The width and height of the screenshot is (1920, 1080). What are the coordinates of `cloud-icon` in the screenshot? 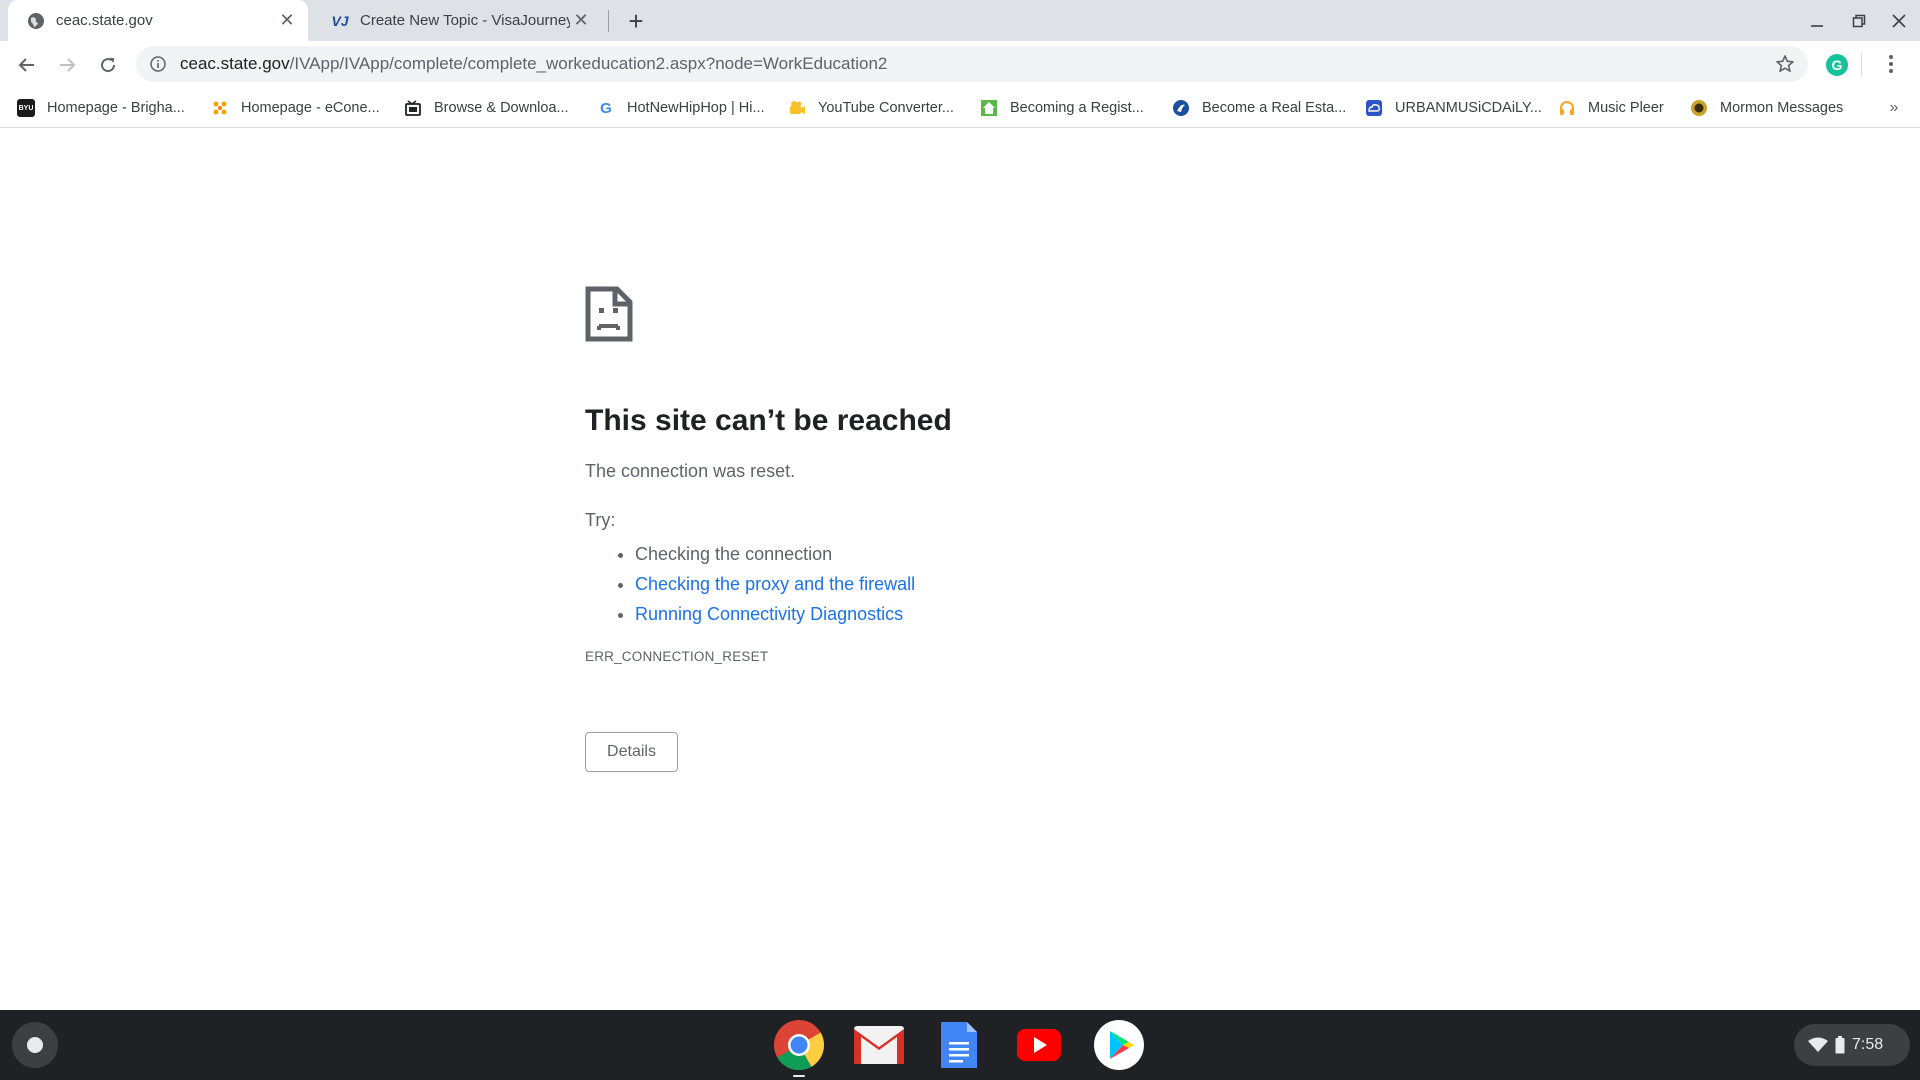 It's located at (1374, 108).